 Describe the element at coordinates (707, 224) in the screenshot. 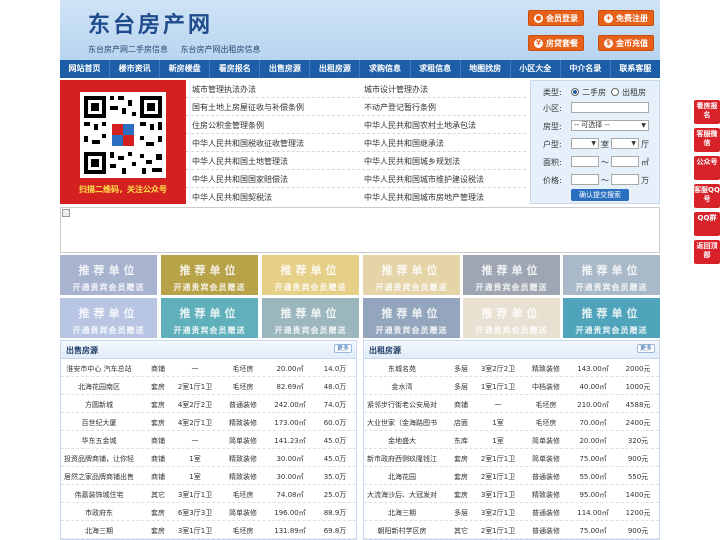

I see `side-qq-group: QQ群` at that location.